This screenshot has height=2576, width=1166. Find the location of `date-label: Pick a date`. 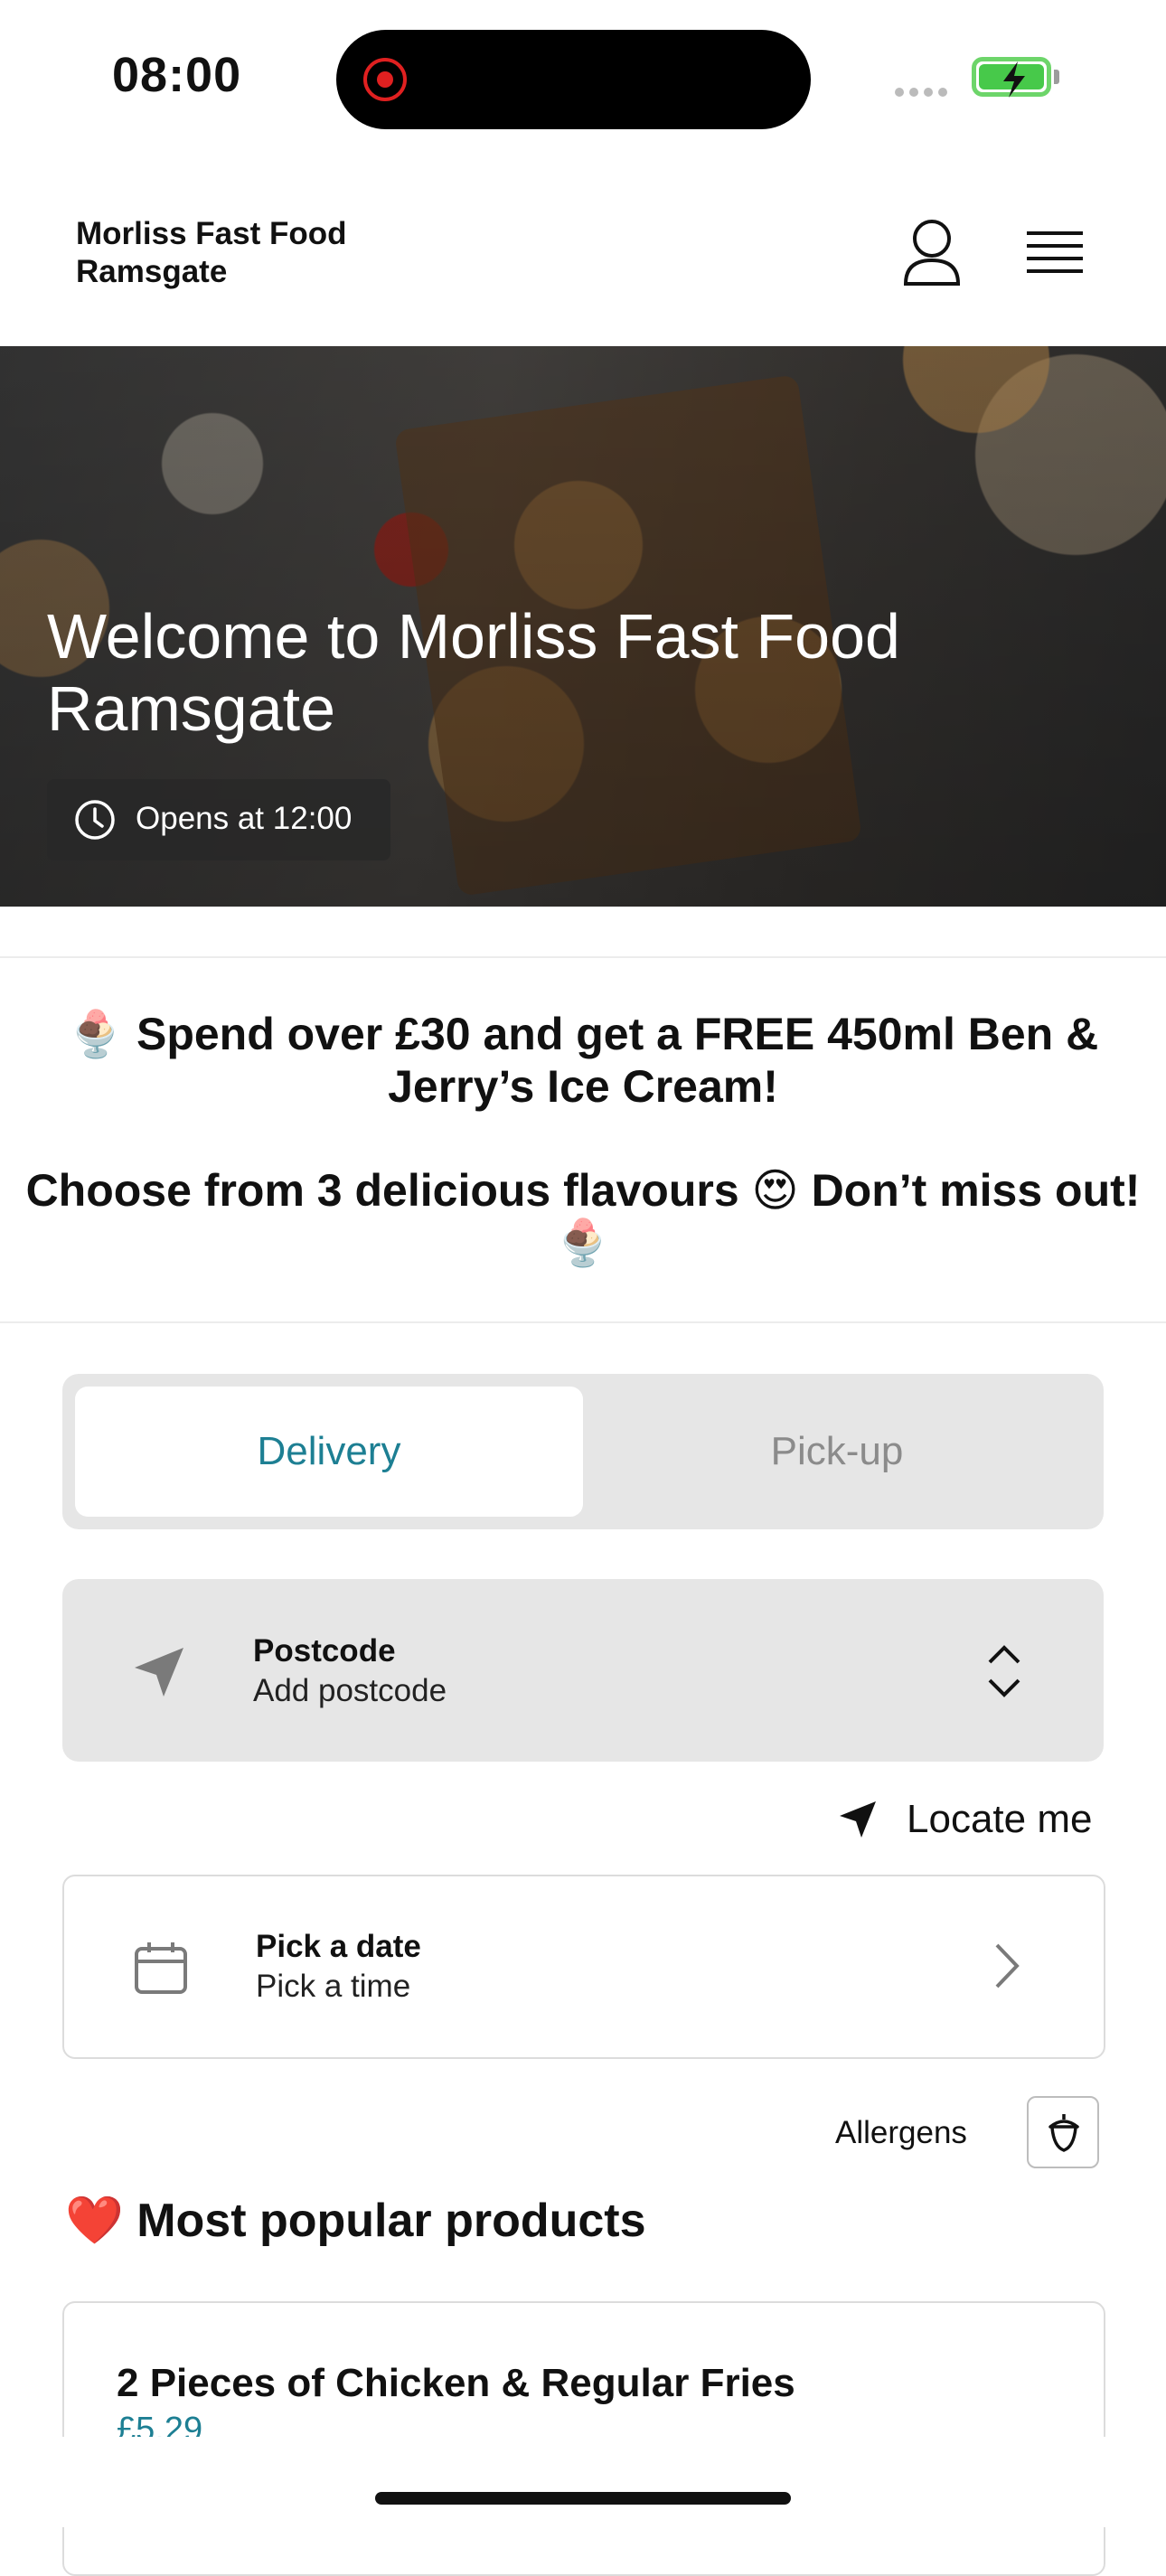

date-label: Pick a date is located at coordinates (338, 1946).